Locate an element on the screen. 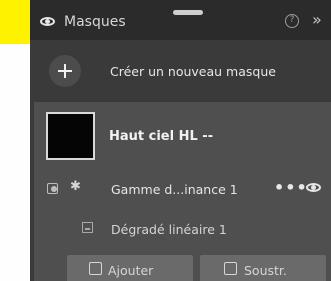 This screenshot has height=281, width=331. subtract-button-label: Soustr. is located at coordinates (265, 270).